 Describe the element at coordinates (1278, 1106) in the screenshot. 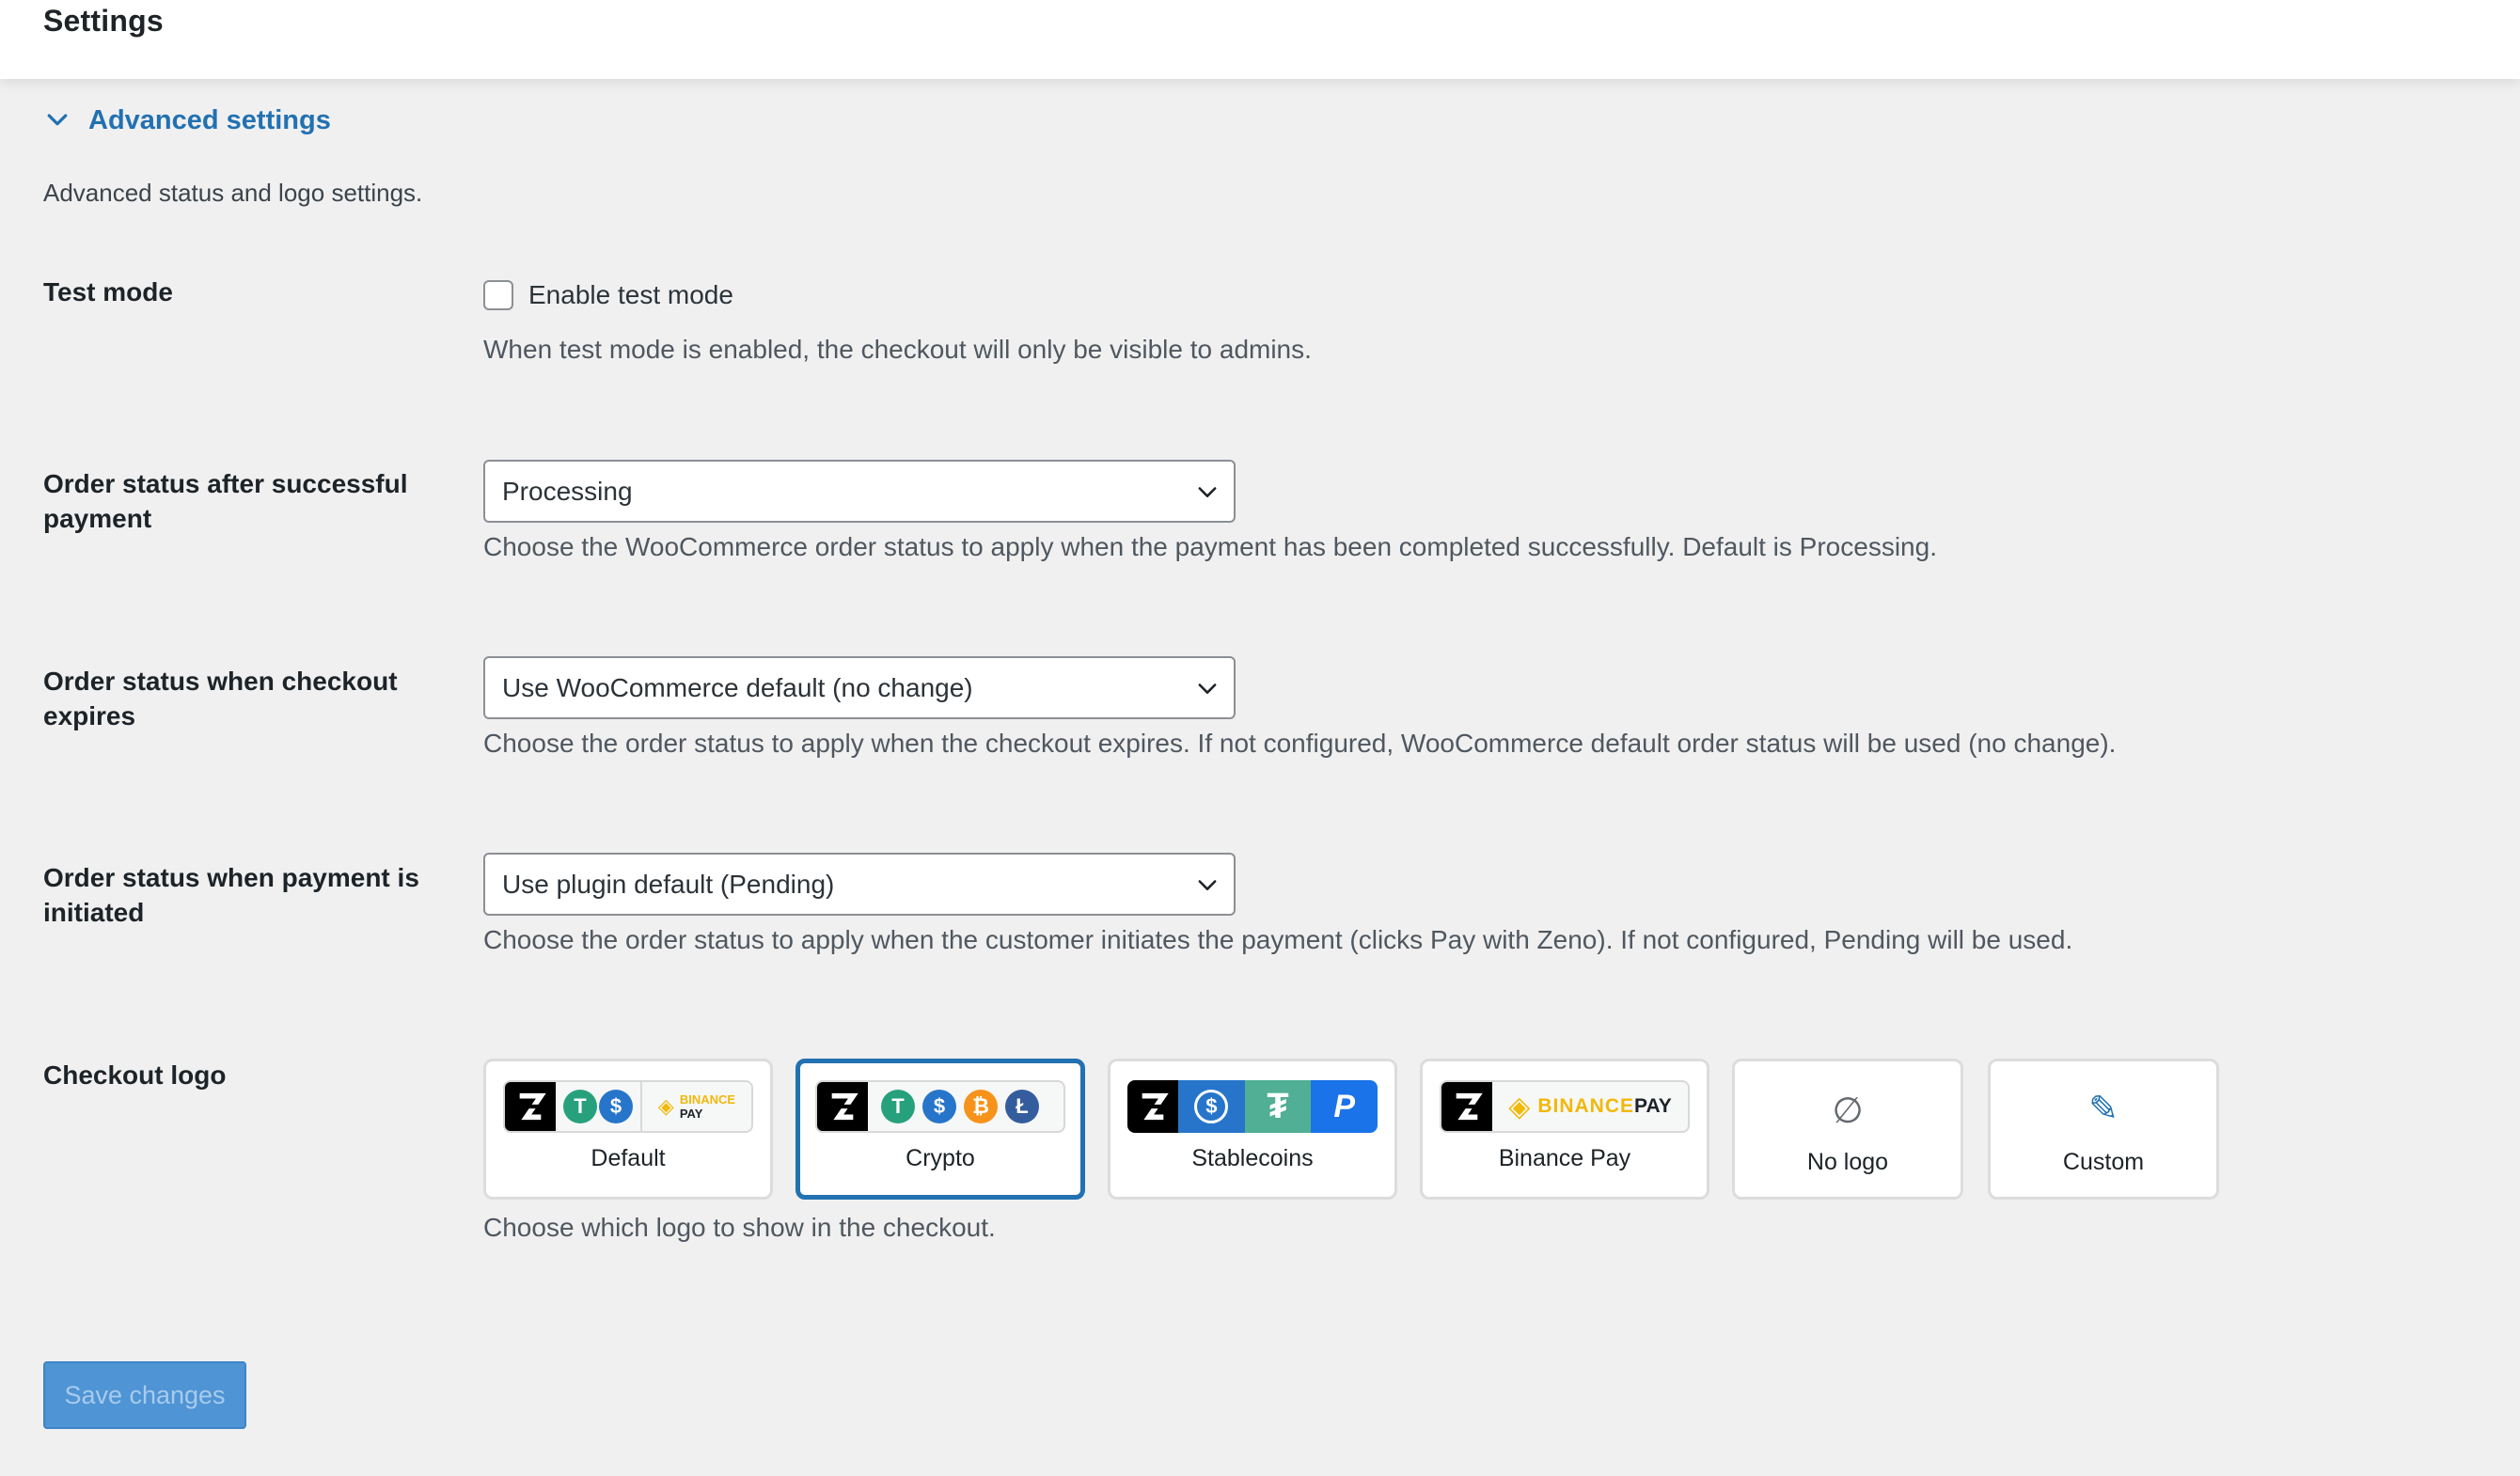

I see `tether-icon: ₮` at that location.